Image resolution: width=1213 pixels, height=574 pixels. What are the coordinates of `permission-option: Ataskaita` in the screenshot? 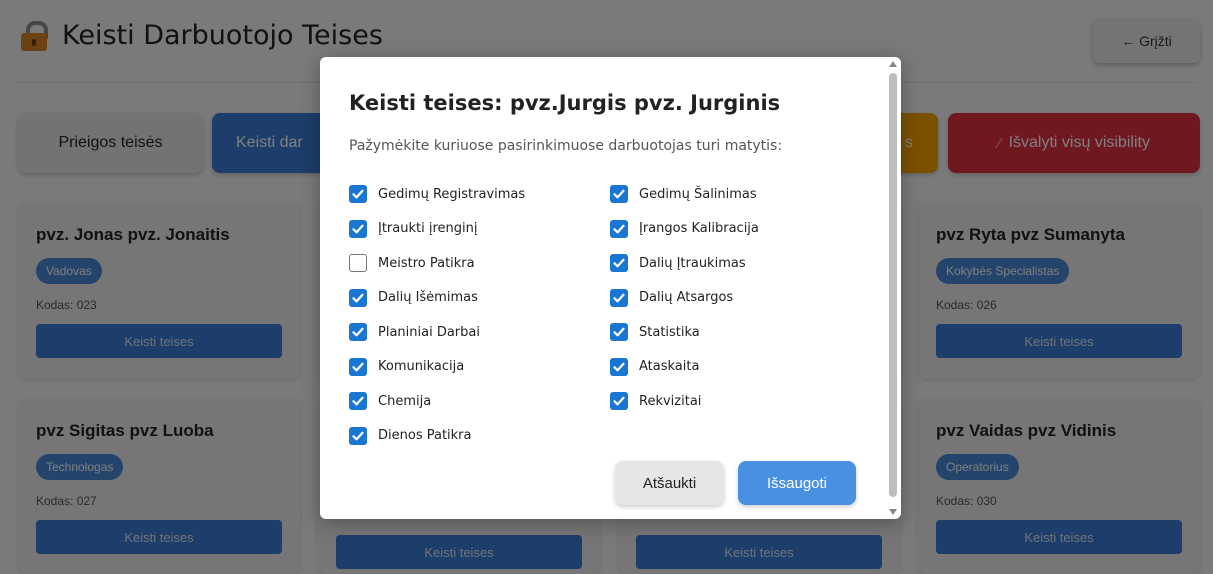 It's located at (684, 367).